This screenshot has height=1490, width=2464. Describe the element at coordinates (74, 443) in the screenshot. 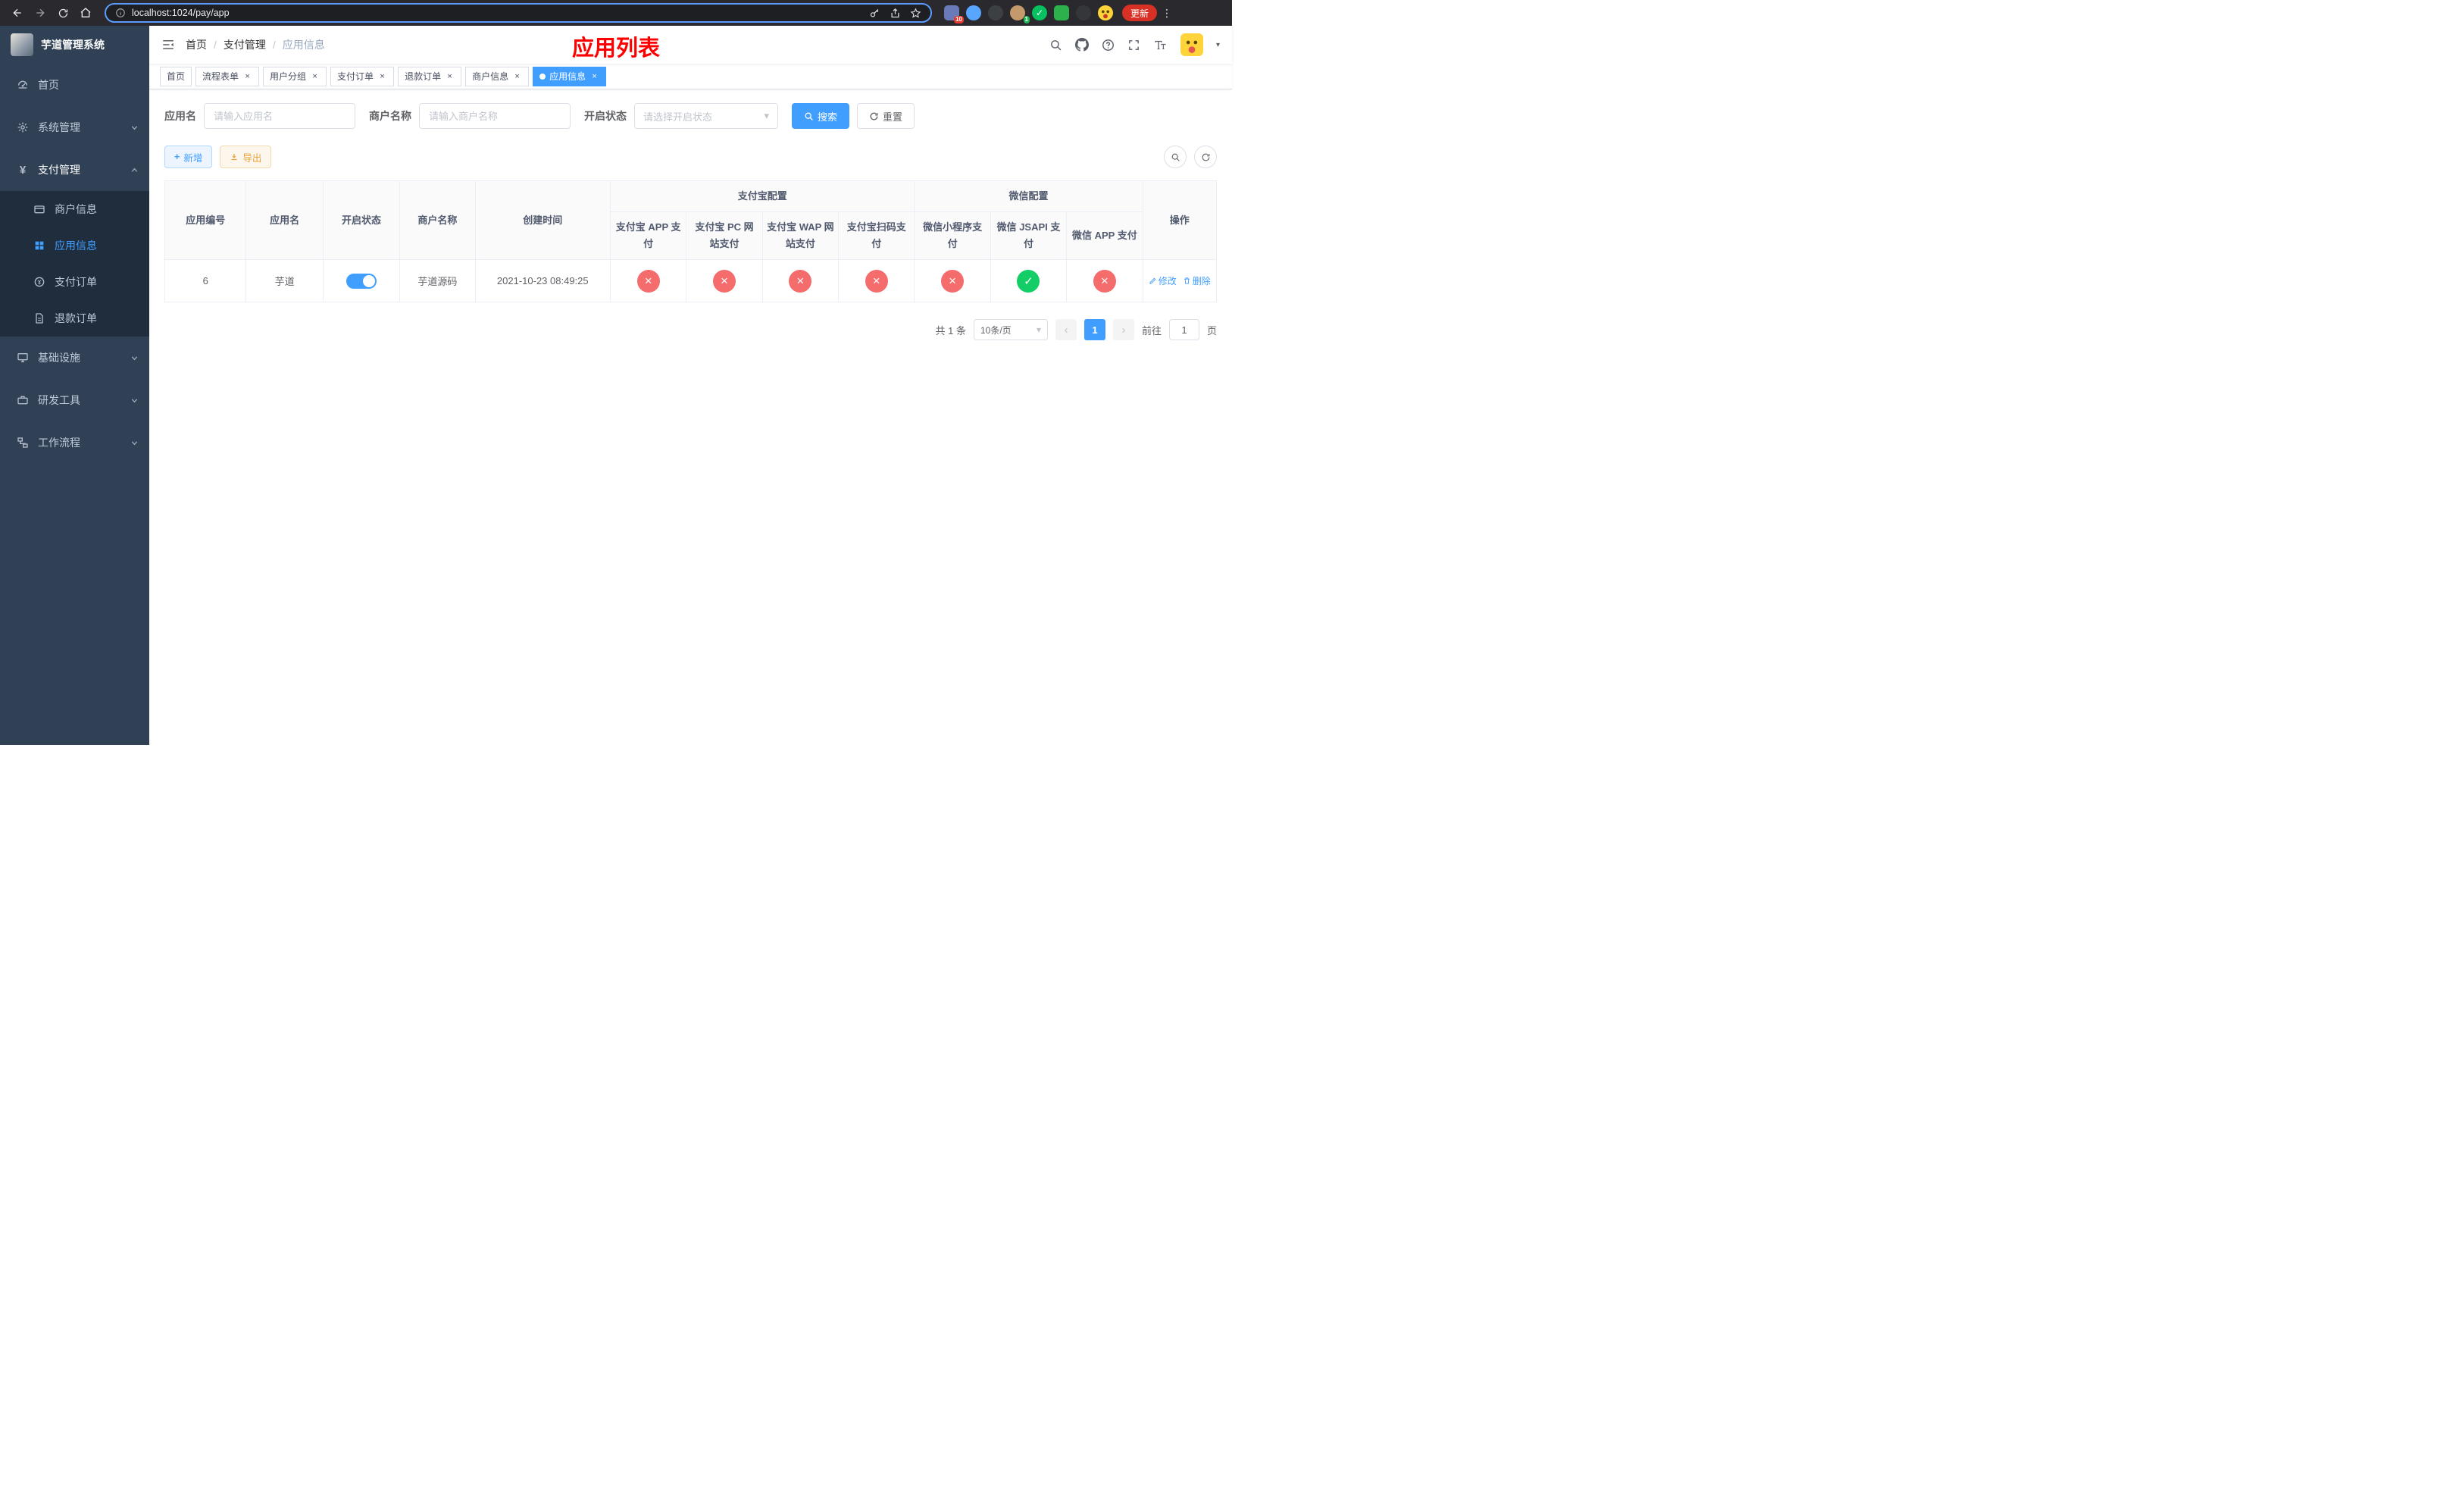

I see `sidebar-item-workflow: 工作流程` at that location.